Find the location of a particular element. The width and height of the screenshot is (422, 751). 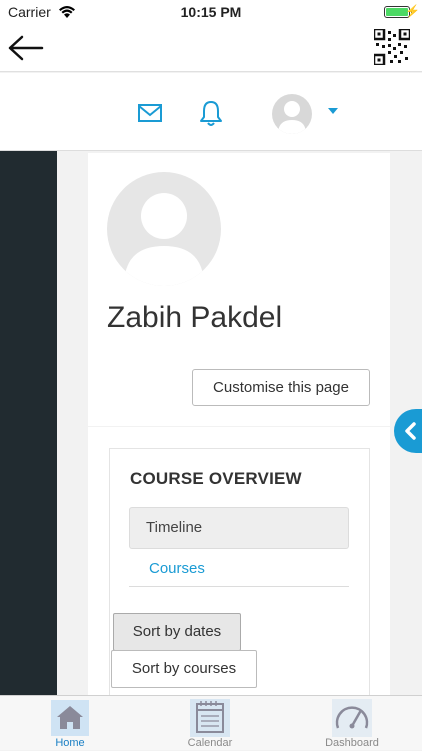

charging-icon: ⚡ is located at coordinates (412, 11).